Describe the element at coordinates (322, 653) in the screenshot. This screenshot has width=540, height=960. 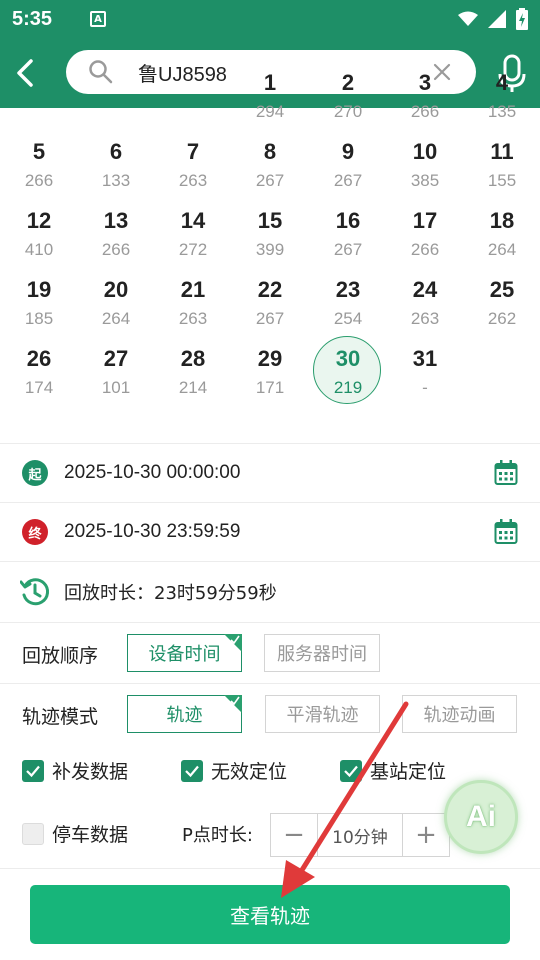
I see `option-server-time: 服务器时间` at that location.